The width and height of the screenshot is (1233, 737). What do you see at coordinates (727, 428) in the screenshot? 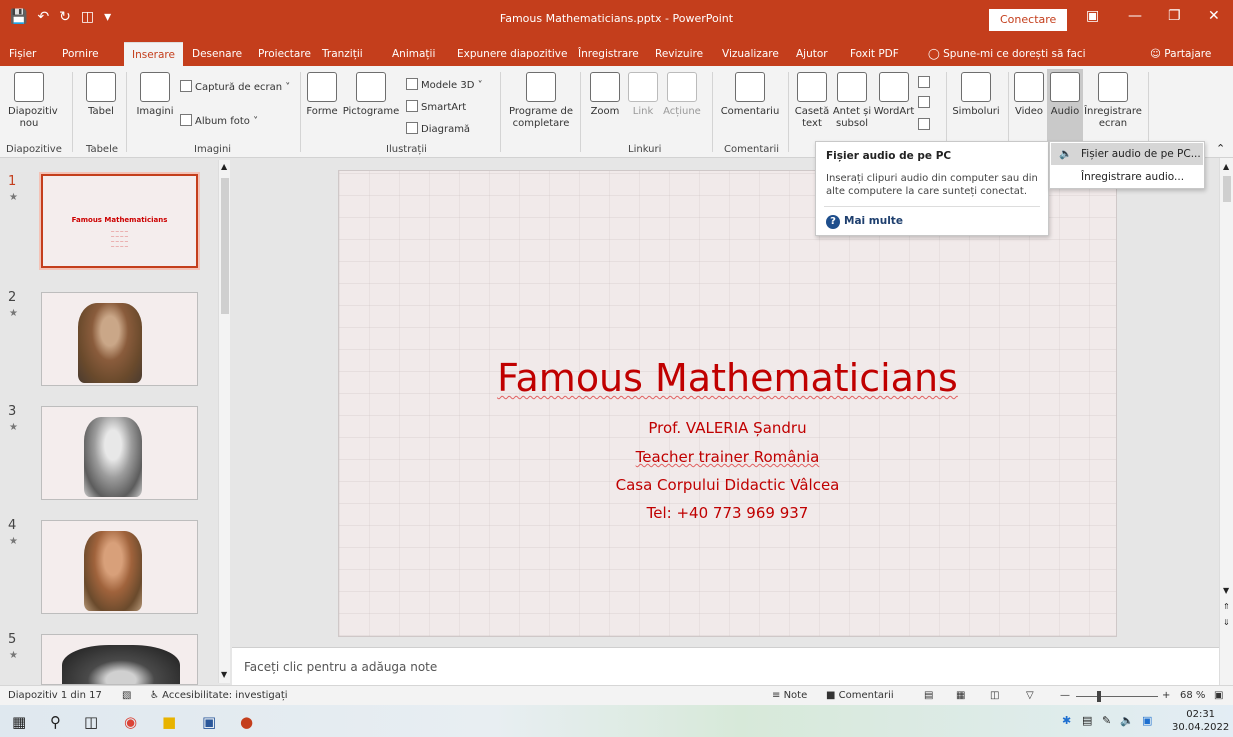
I see `slide-subtitle-line: Prof. VALERIA Șandru` at bounding box center [727, 428].